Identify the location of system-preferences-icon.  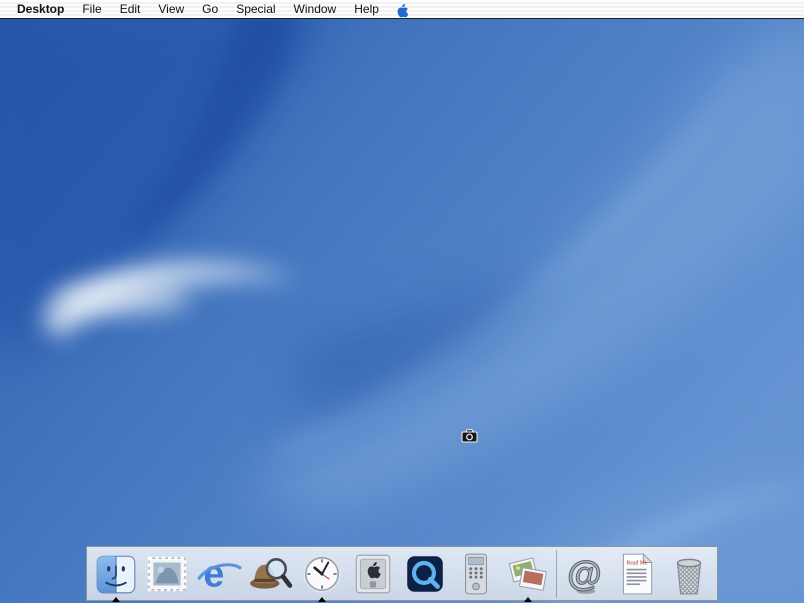
(373, 573).